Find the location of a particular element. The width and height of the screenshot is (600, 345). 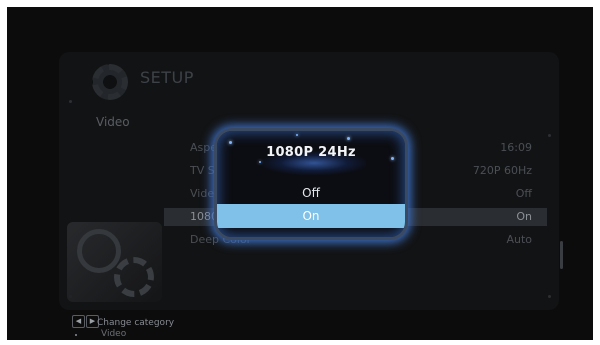

film-reel-icon is located at coordinates (99, 251).